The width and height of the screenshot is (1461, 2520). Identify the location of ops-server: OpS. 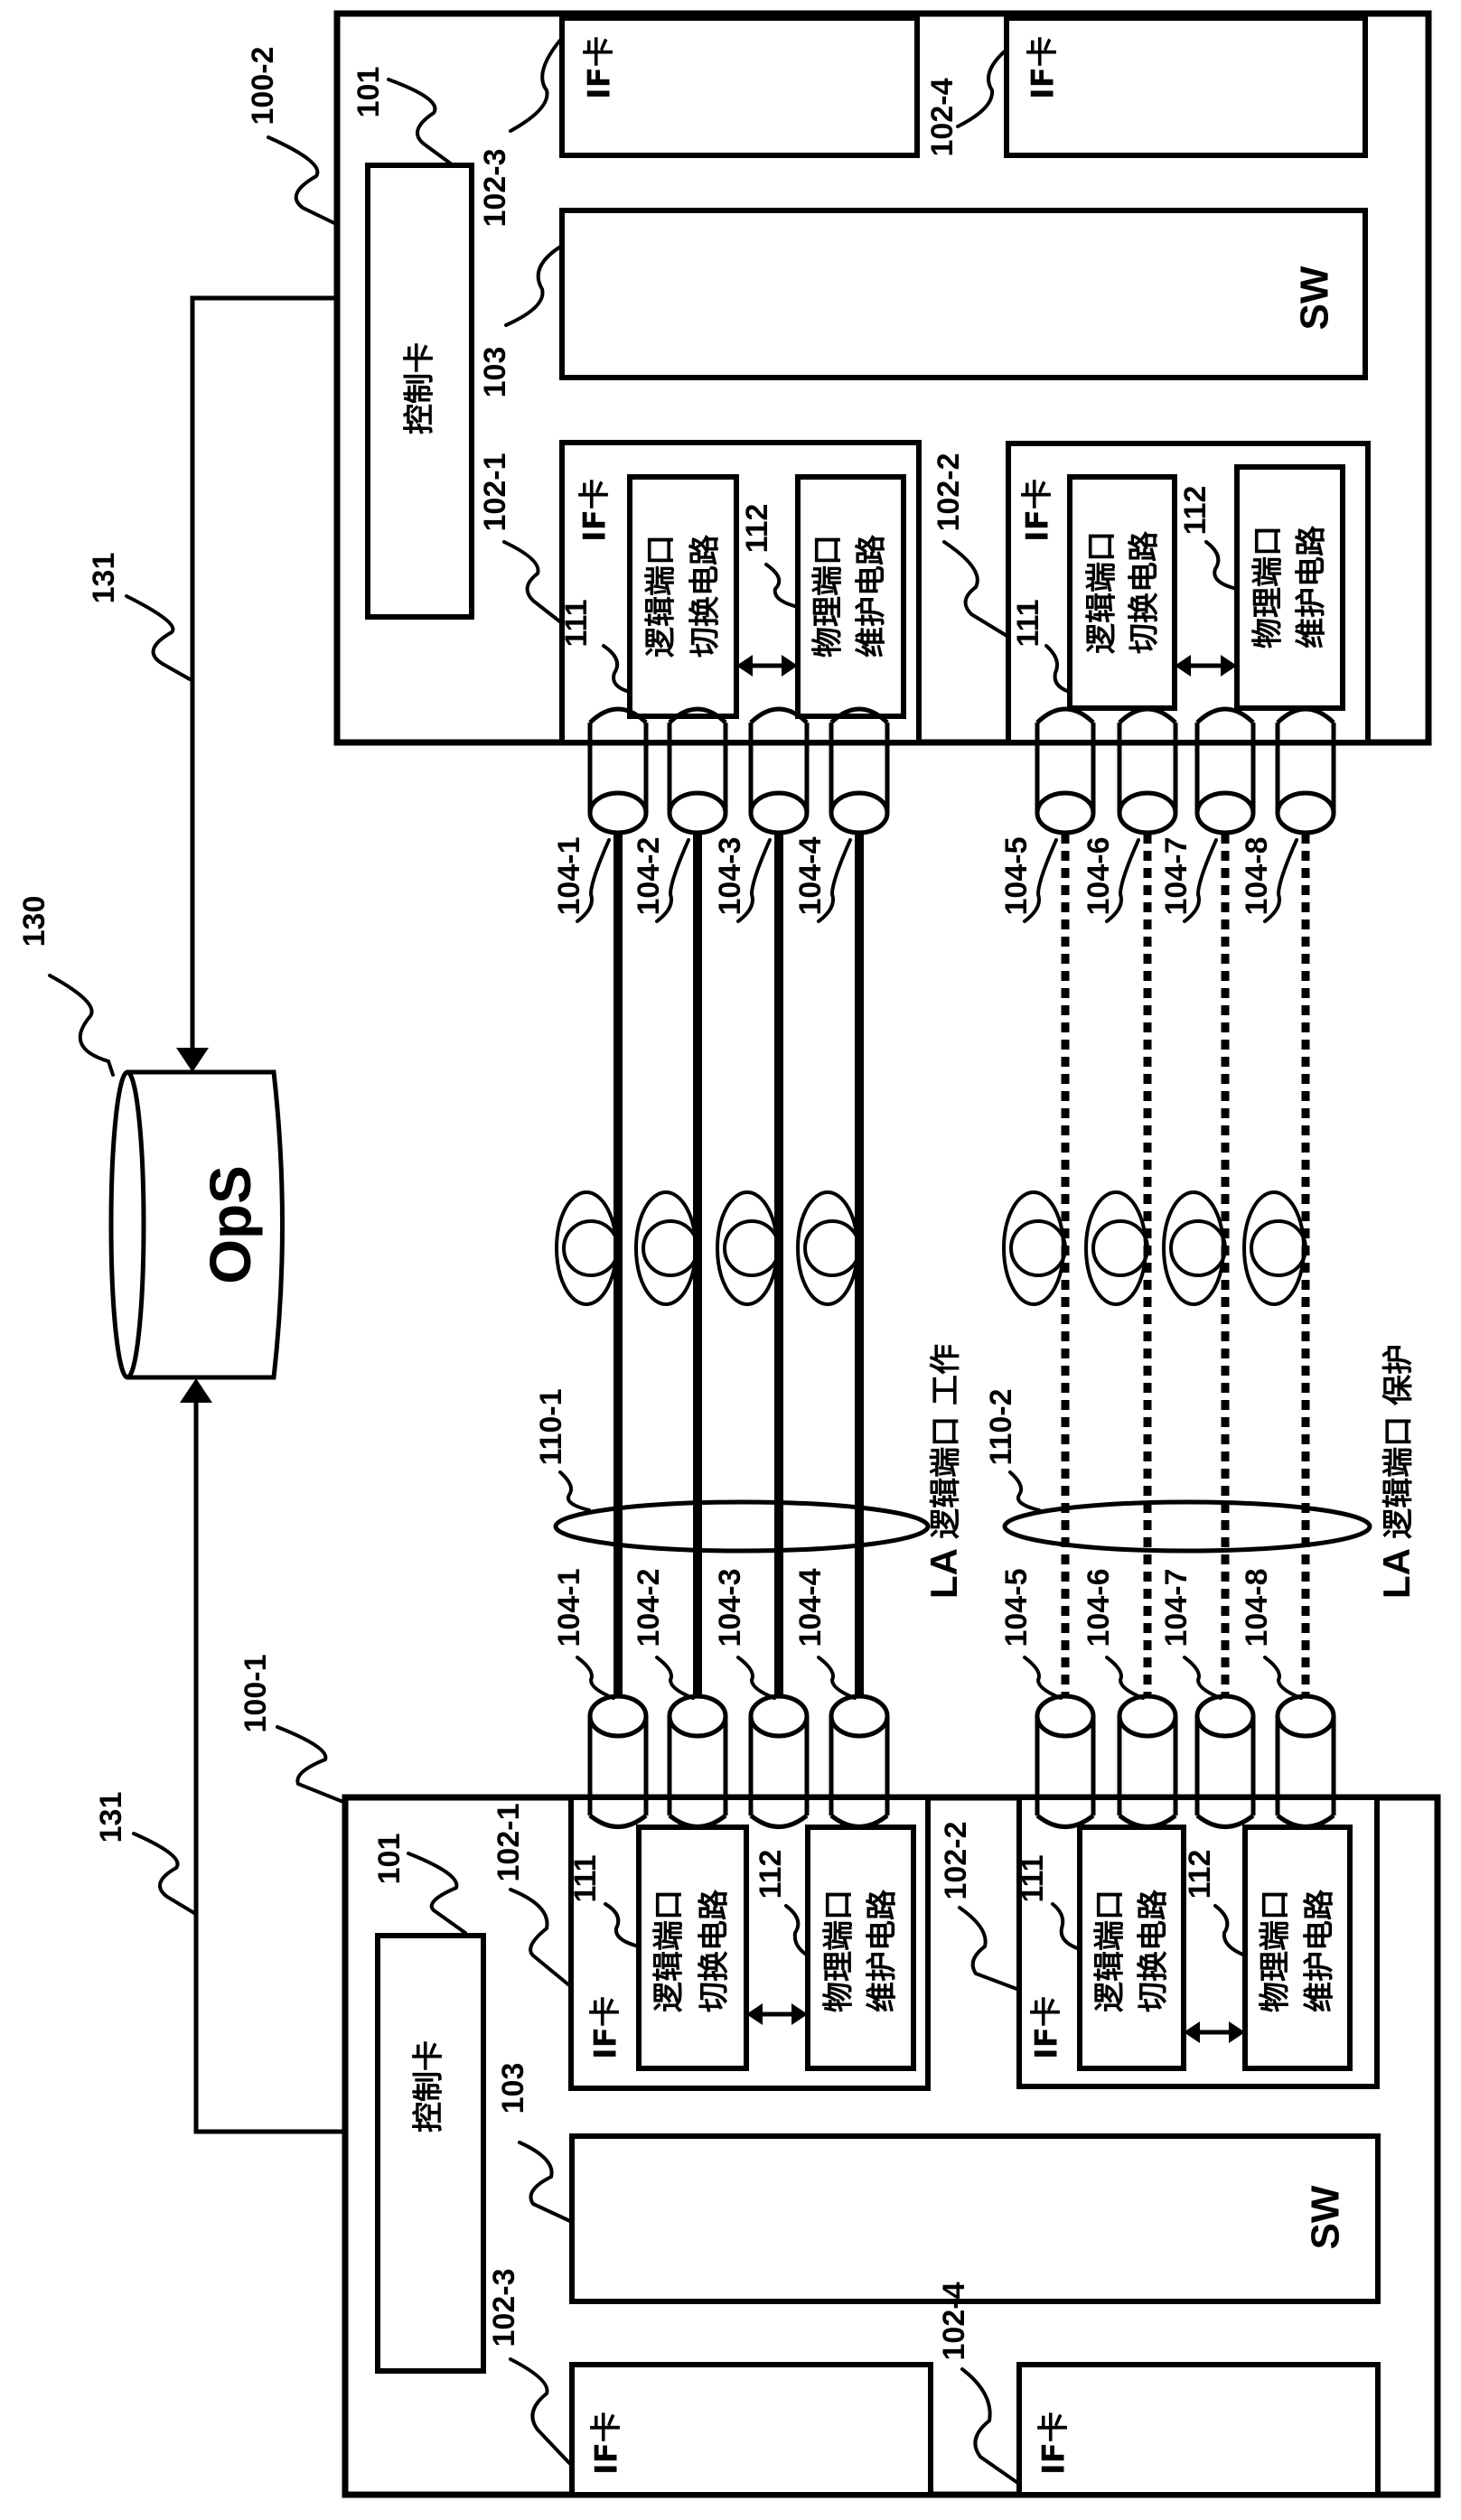
(196, 1224).